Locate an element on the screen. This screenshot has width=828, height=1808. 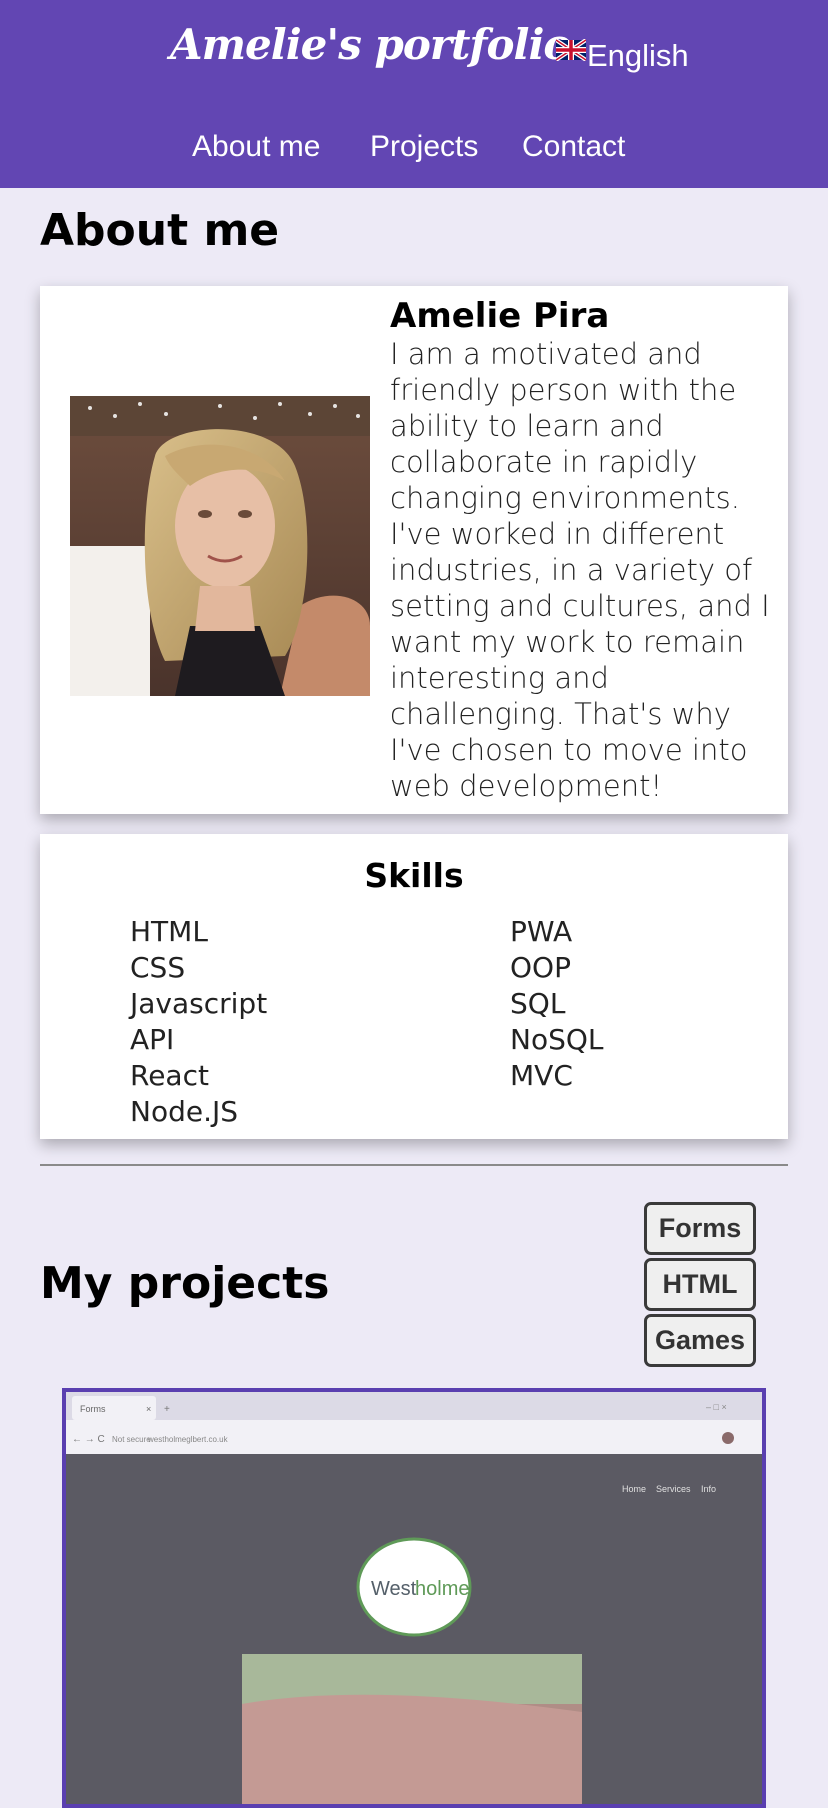
filter-forms-button: Forms is located at coordinates (700, 1228).